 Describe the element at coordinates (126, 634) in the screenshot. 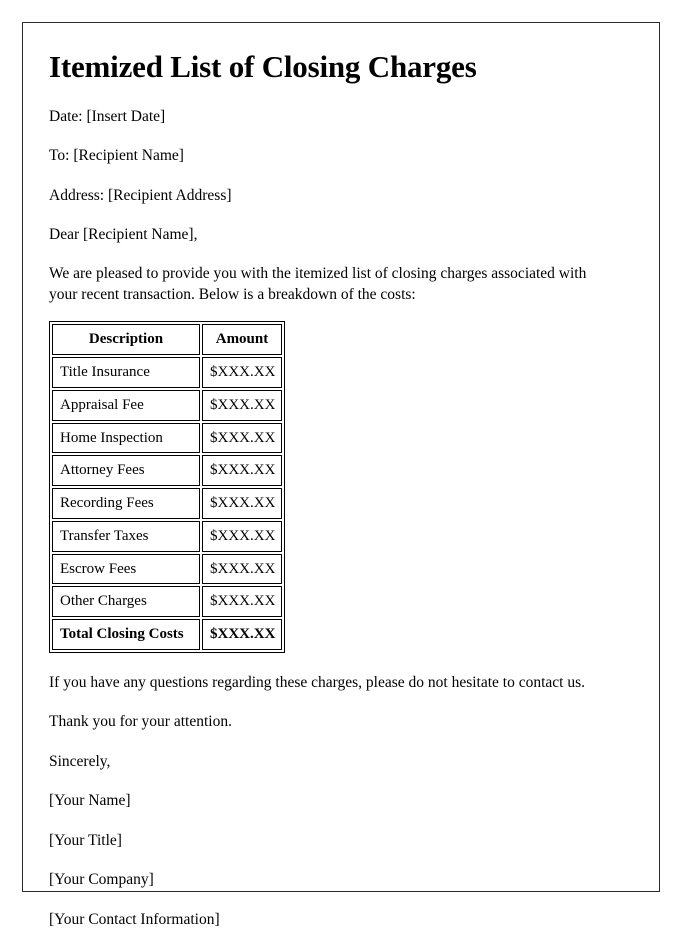

I see `cell-description-total: Total Closing Costs` at that location.